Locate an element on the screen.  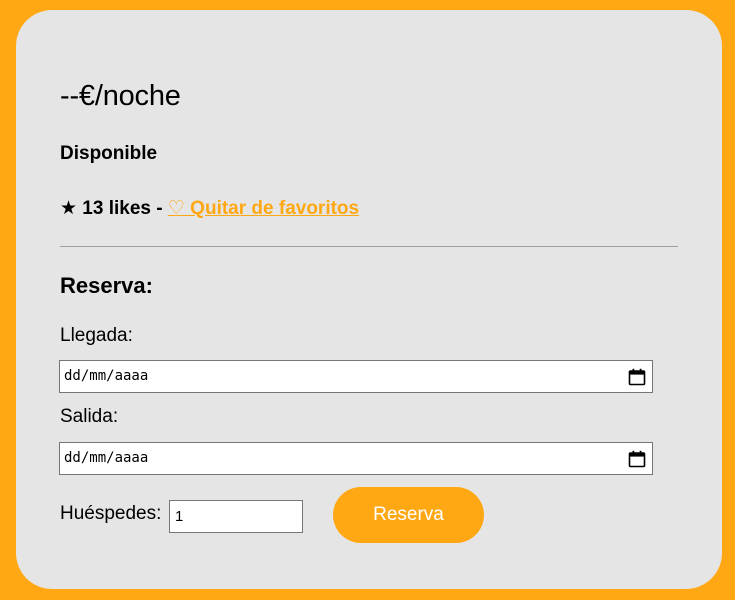
checkout-date-input: dd/mm/aaaa is located at coordinates (356, 458).